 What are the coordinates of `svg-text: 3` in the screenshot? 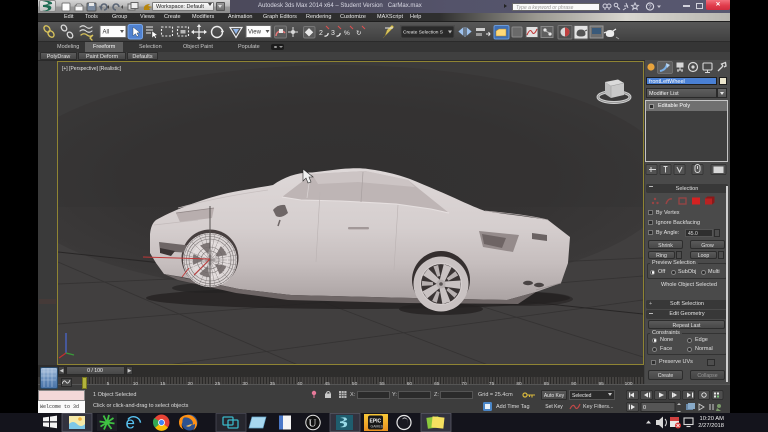 It's located at (333, 33).